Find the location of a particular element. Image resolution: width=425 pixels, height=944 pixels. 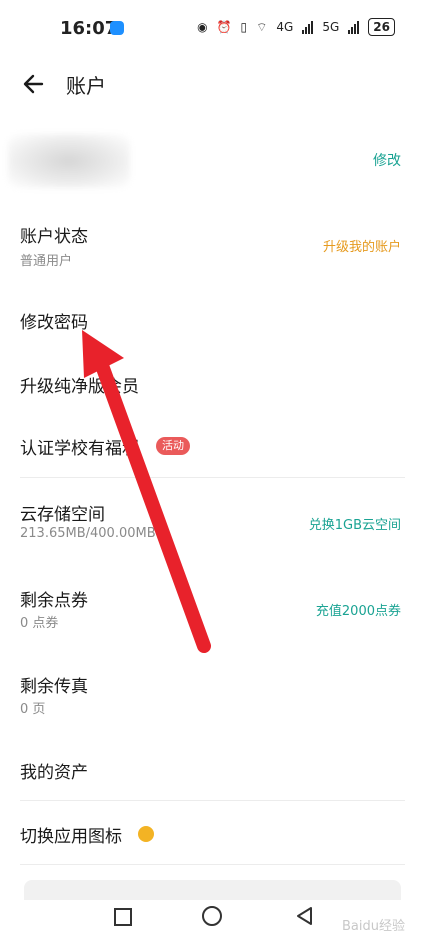

school-certification-row: 认证学校有福利 活动 is located at coordinates (212, 450).